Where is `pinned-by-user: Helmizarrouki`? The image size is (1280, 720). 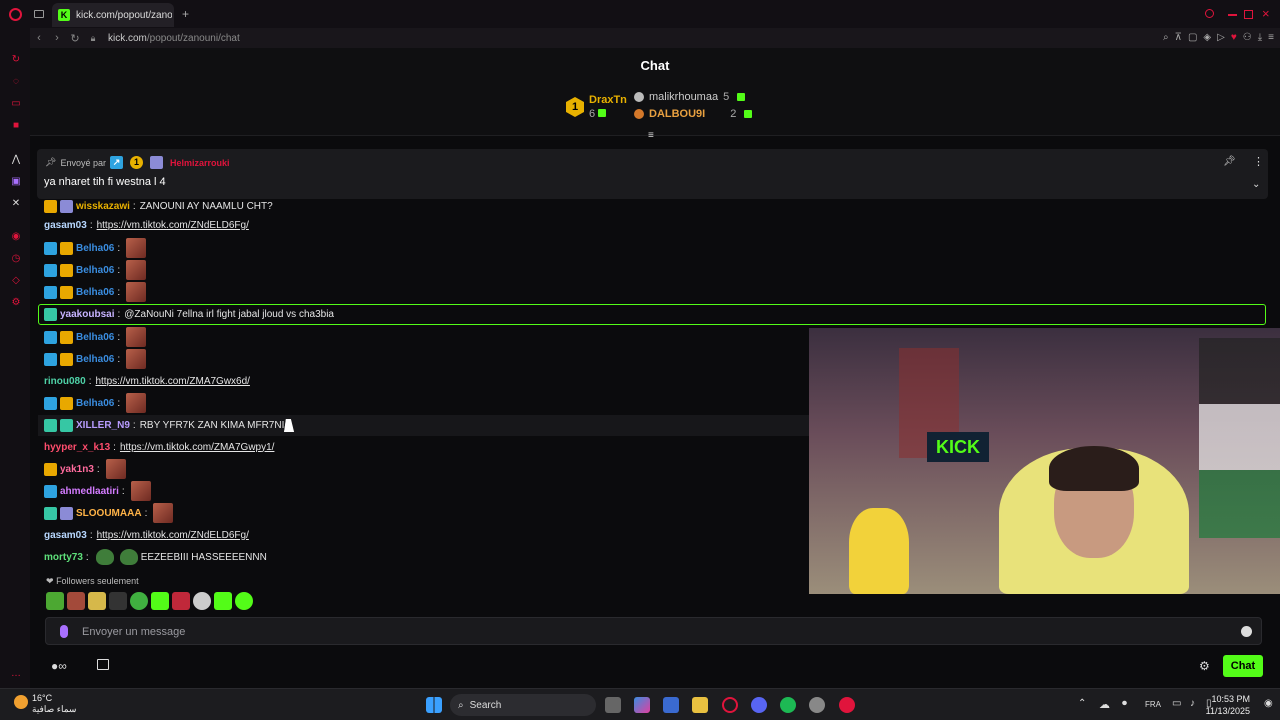 pinned-by-user: Helmizarrouki is located at coordinates (200, 163).